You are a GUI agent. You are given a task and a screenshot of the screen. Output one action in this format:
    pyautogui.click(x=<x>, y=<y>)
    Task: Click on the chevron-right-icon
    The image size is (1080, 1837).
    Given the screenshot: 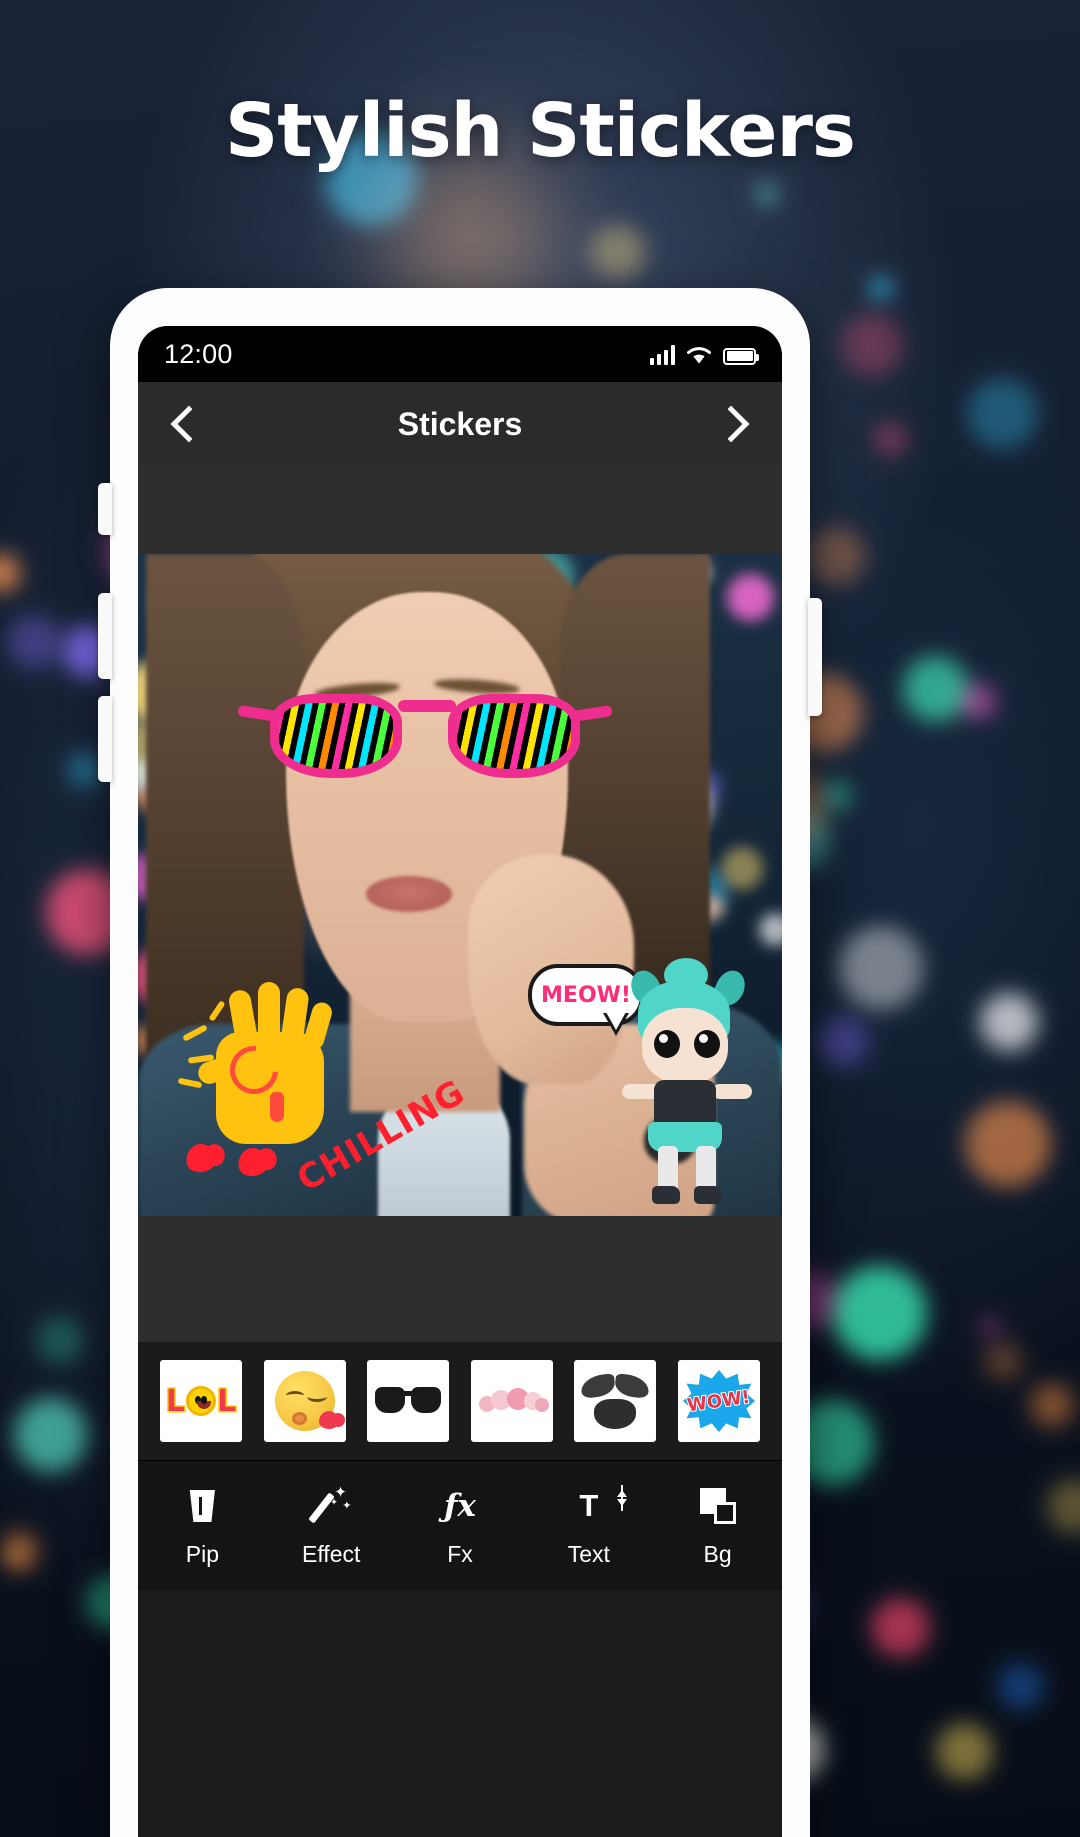 What is the action you would take?
    pyautogui.click(x=735, y=424)
    